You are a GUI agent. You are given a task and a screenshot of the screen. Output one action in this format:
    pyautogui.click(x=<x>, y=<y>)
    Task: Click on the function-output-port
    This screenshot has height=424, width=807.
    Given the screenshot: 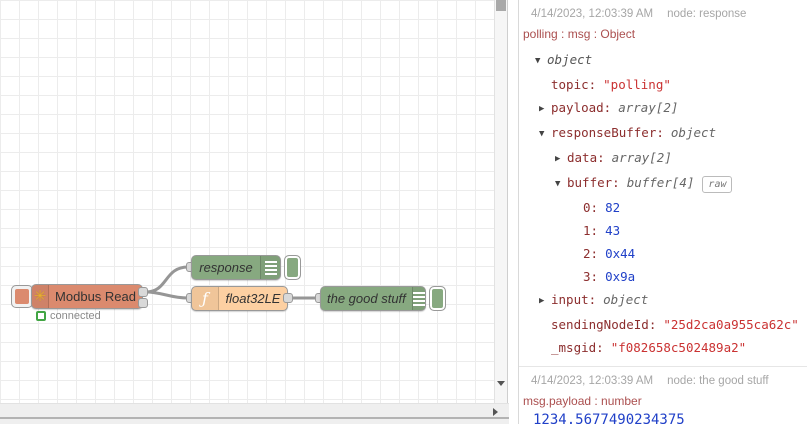 What is the action you would take?
    pyautogui.click(x=288, y=298)
    